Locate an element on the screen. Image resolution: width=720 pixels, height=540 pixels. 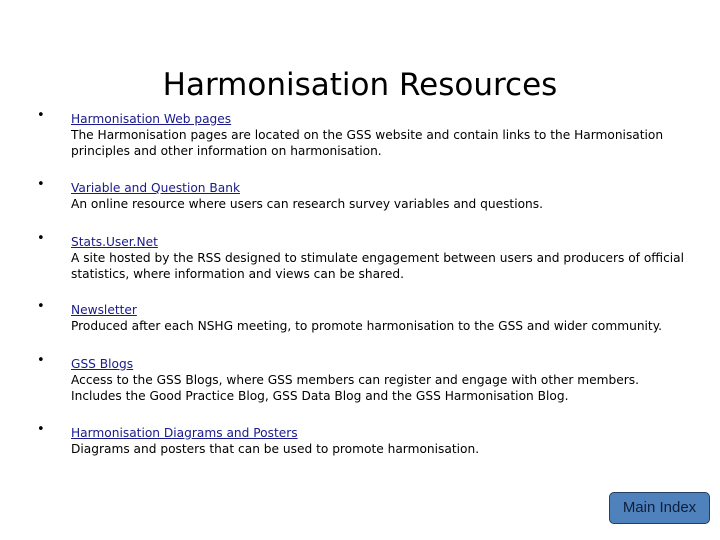
resource-link-gss-blogs: GSS Blogs is located at coordinates (102, 364).